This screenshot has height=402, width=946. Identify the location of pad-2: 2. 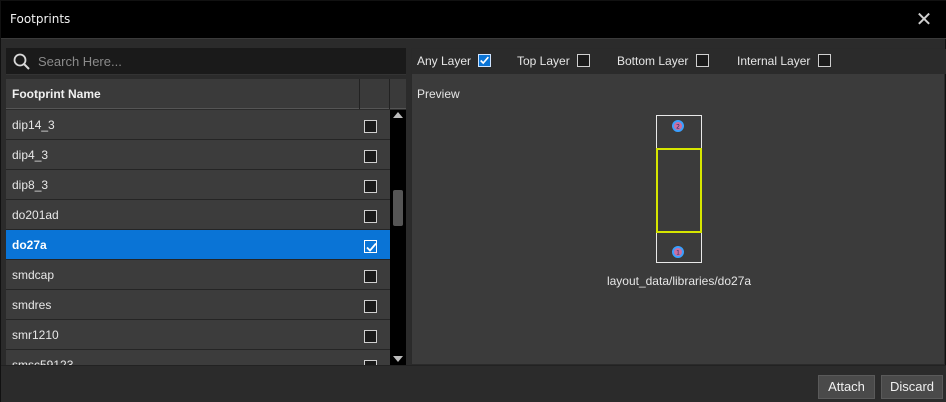
(678, 126).